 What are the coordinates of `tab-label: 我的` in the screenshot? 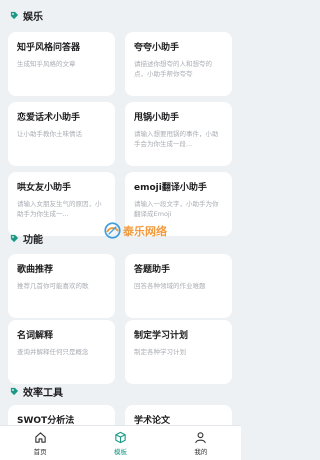 It's located at (201, 451).